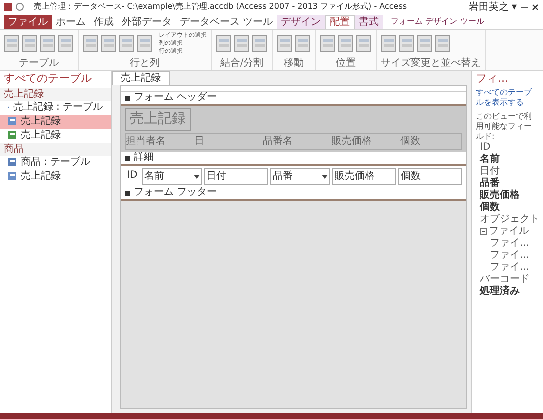  What do you see at coordinates (236, 176) in the screenshot?
I see `text-box: 日付` at bounding box center [236, 176].